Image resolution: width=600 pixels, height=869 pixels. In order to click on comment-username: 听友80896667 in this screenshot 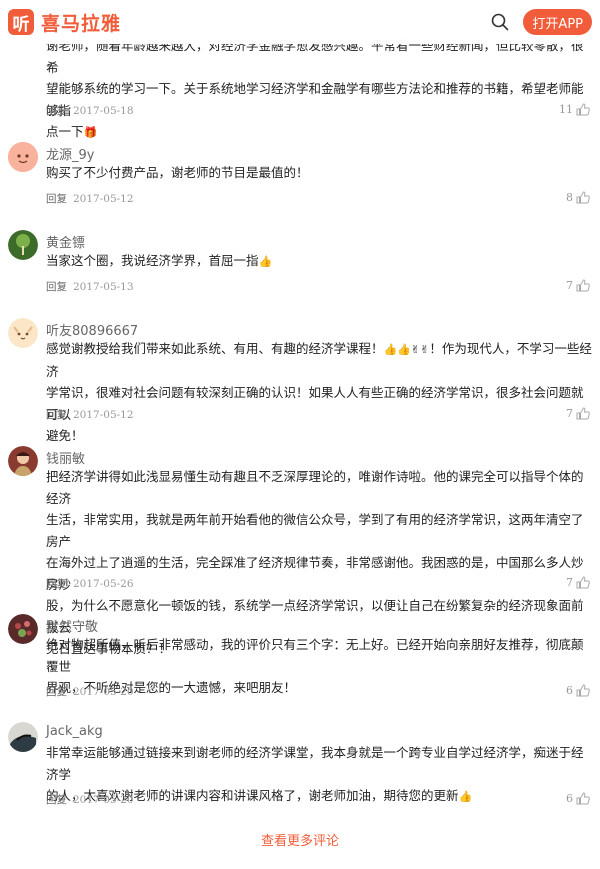, I will do `click(92, 329)`.